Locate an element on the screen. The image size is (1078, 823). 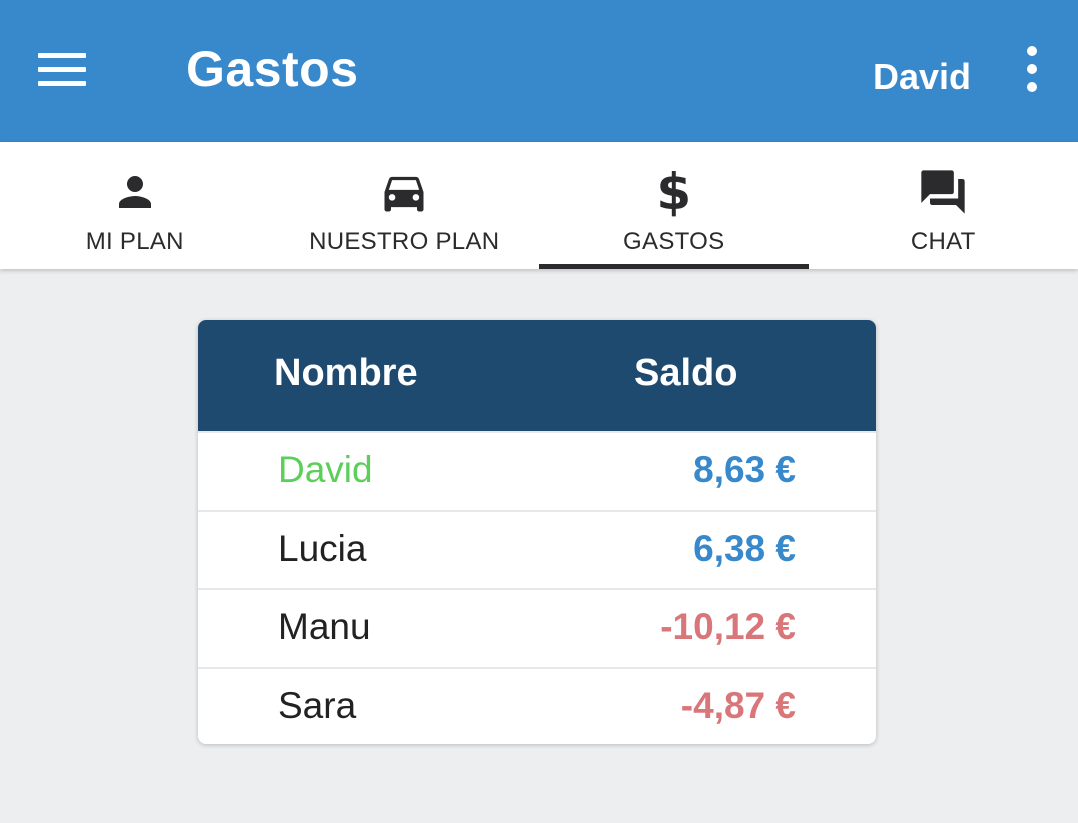
chat-icon is located at coordinates (943, 192).